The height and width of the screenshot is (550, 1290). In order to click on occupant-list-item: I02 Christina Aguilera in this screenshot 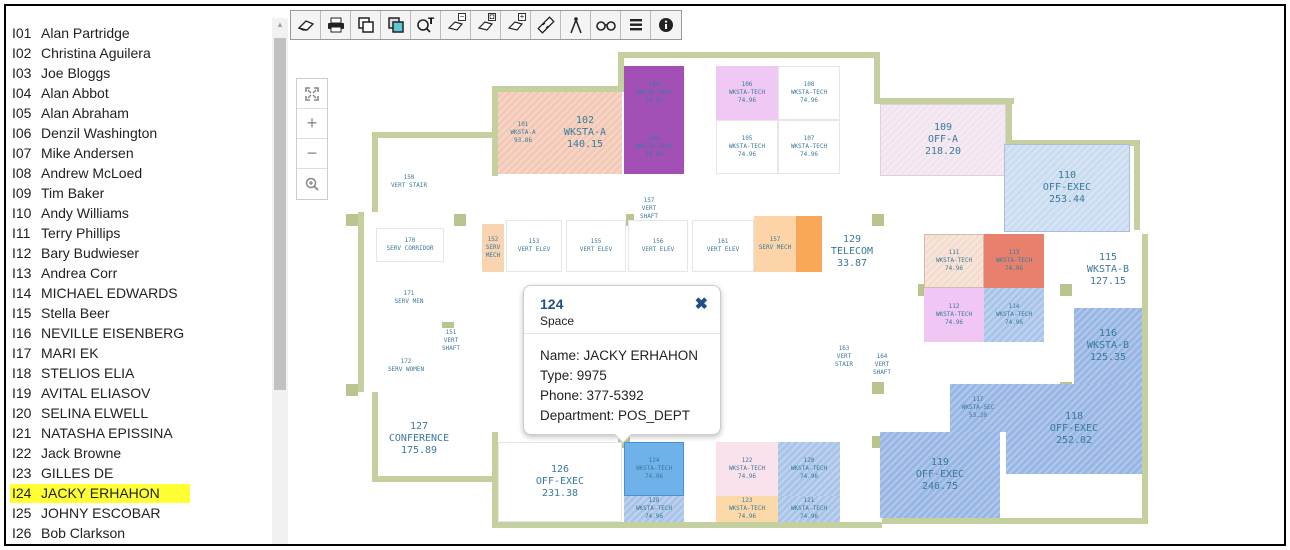, I will do `click(100, 53)`.